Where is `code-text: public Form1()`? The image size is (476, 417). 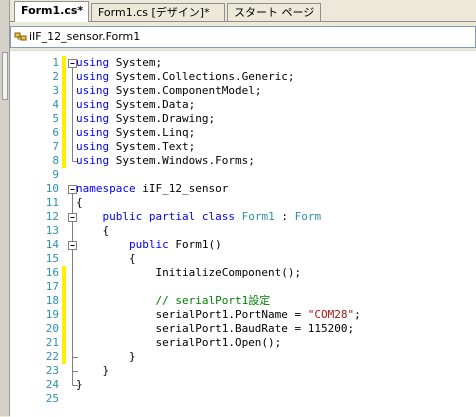
code-text: public Form1() is located at coordinates (149, 245).